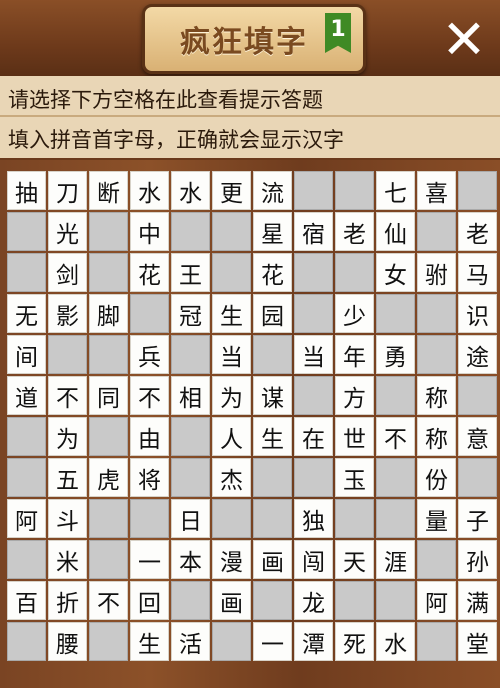 This screenshot has width=500, height=688. I want to click on grid-cell-filled: 潭, so click(313, 641).